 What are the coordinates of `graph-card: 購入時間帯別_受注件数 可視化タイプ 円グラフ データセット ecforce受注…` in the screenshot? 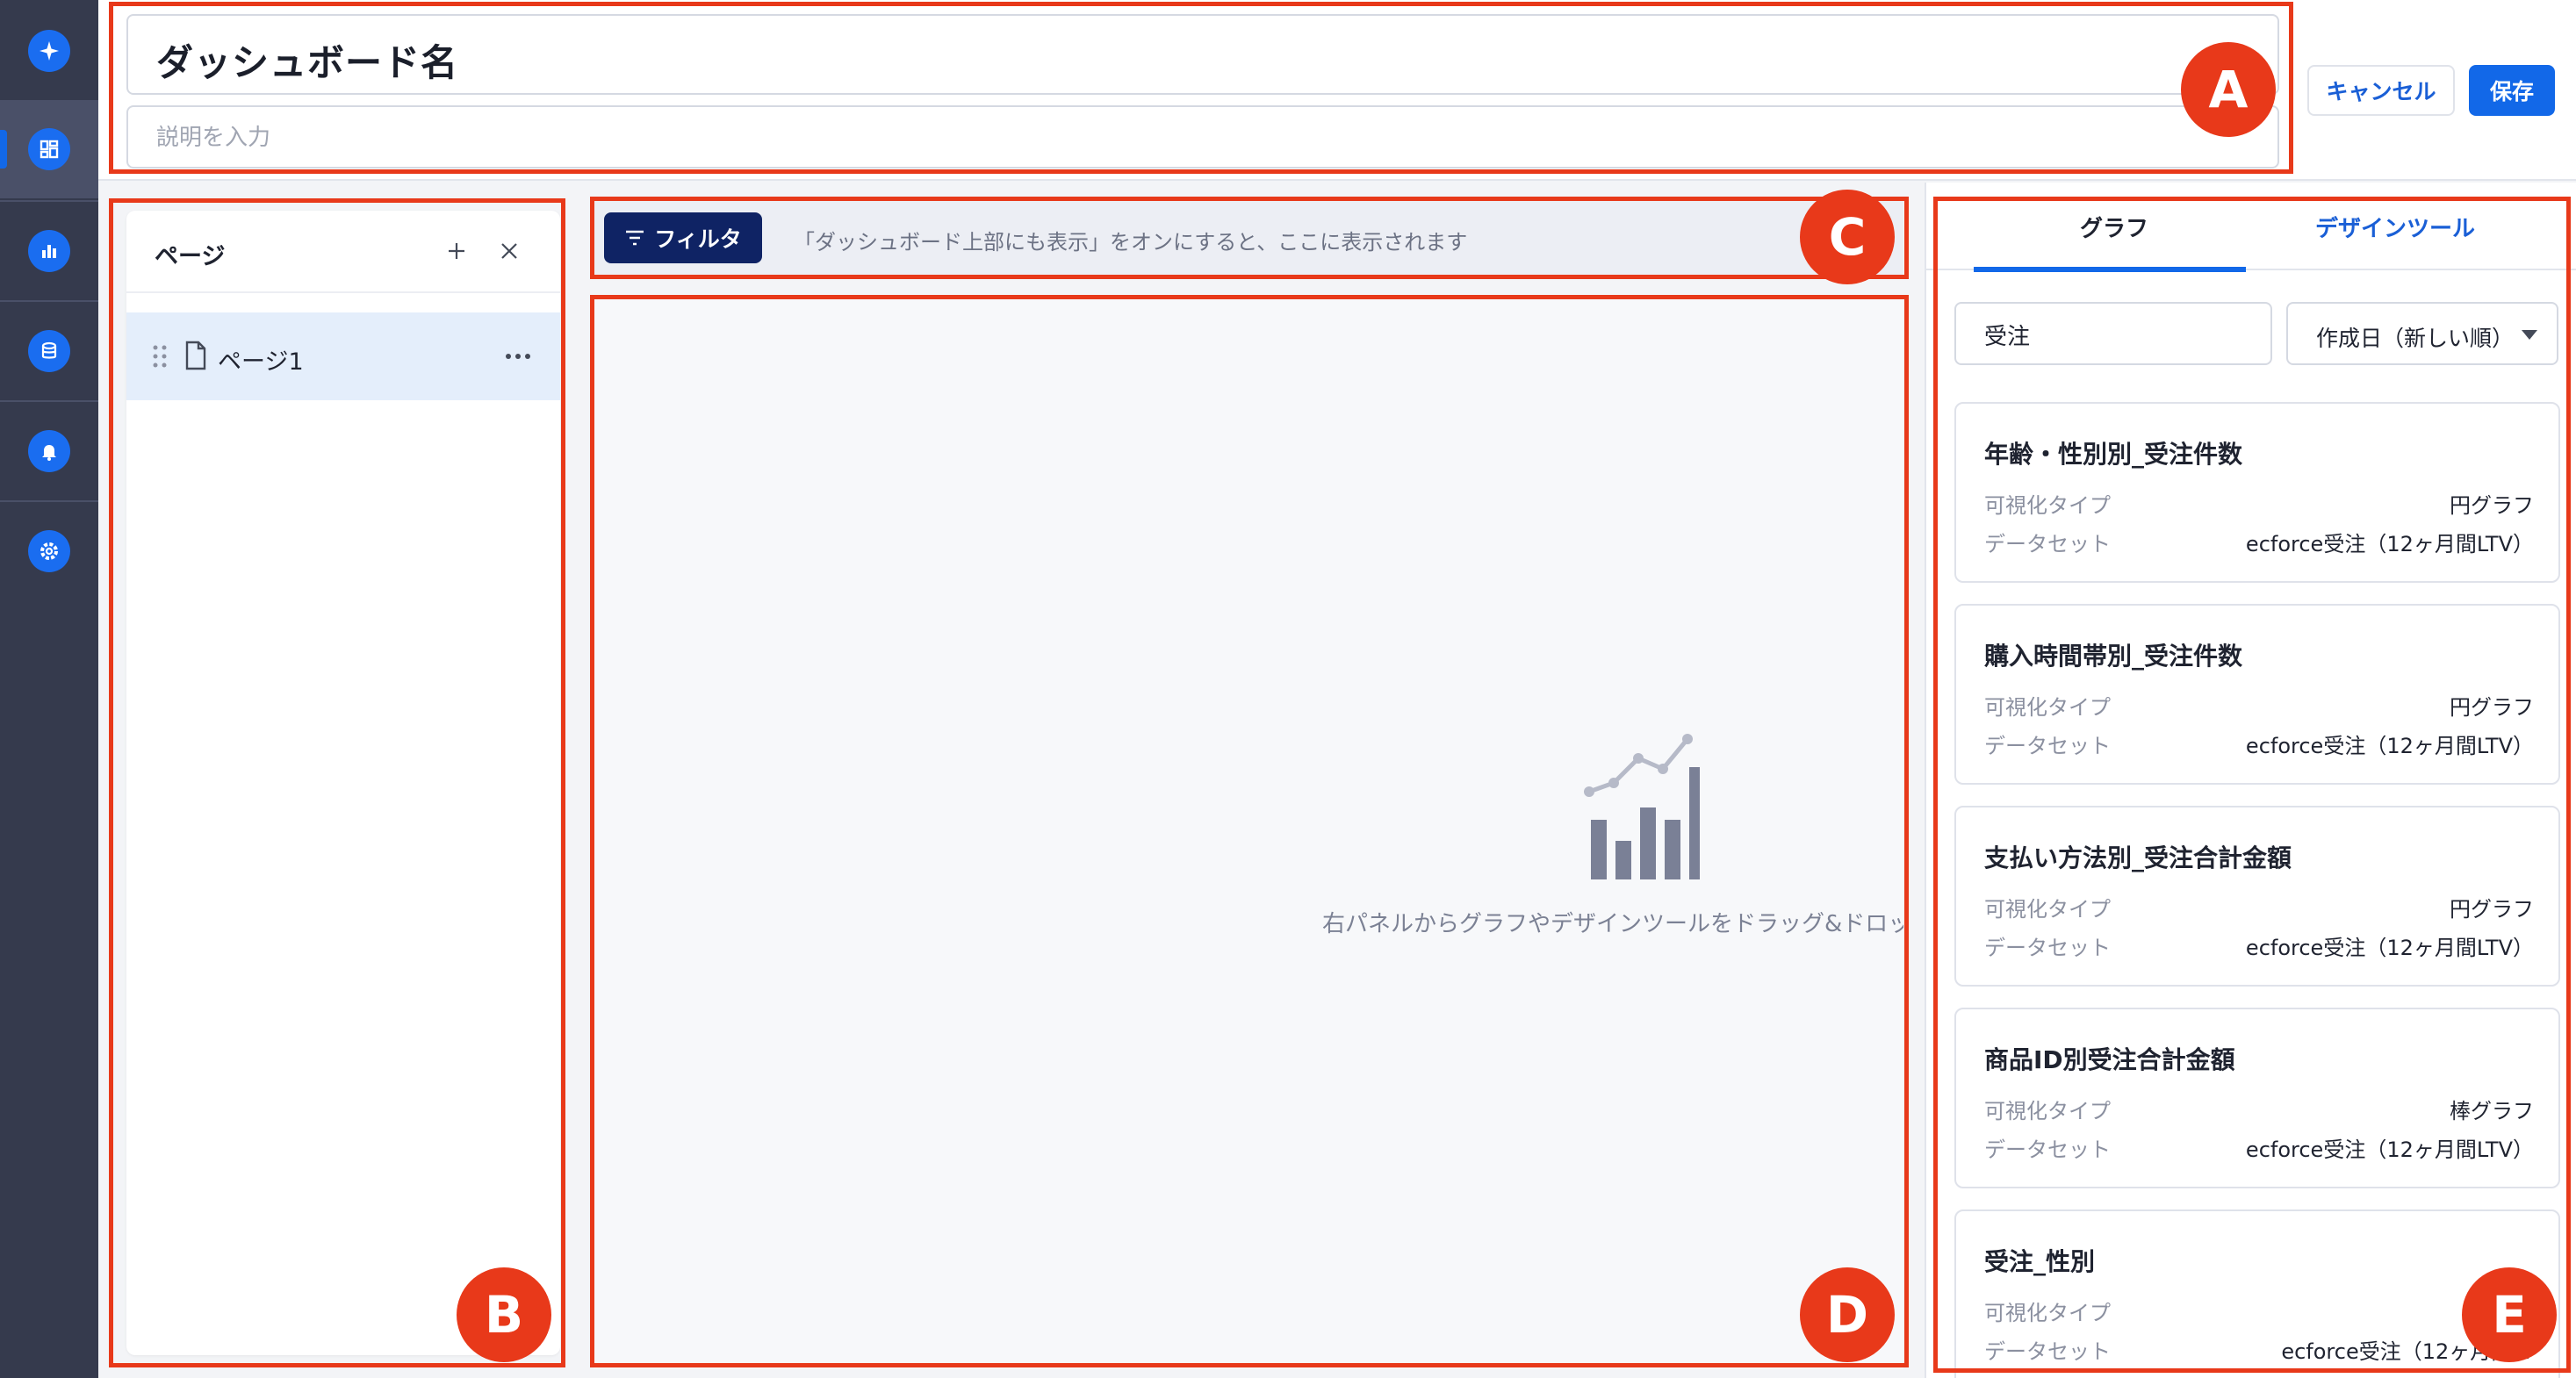 It's located at (2257, 694).